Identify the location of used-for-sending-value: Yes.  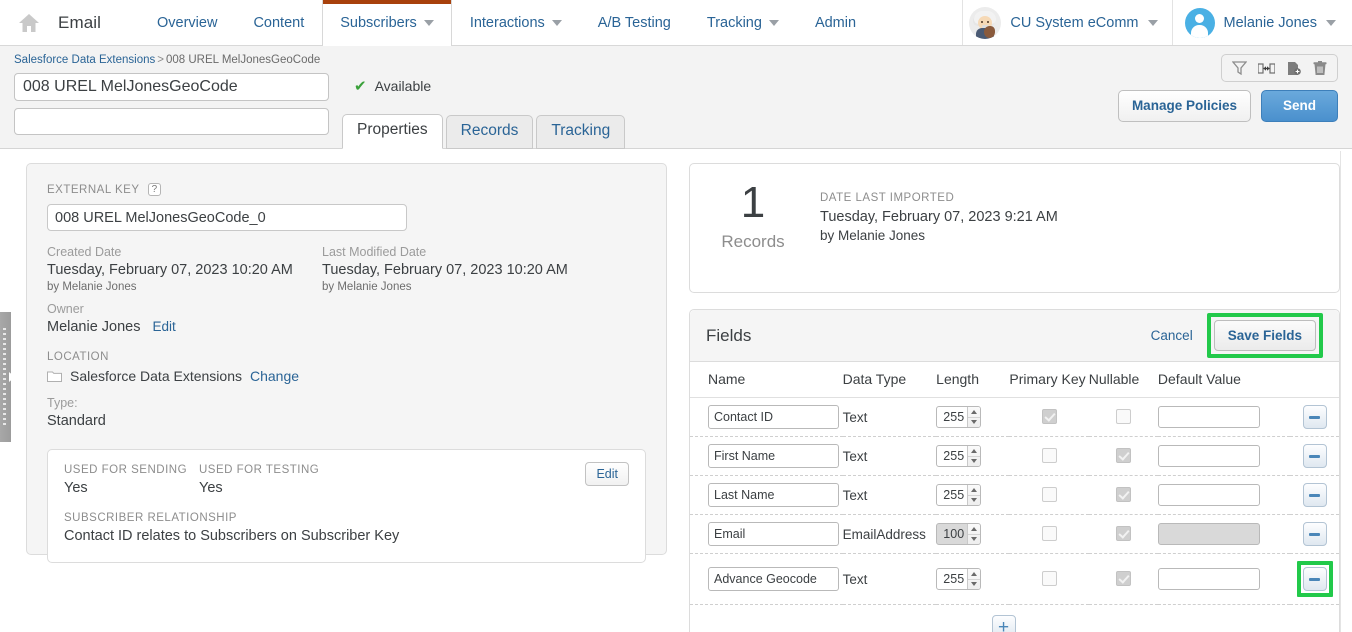
(76, 488).